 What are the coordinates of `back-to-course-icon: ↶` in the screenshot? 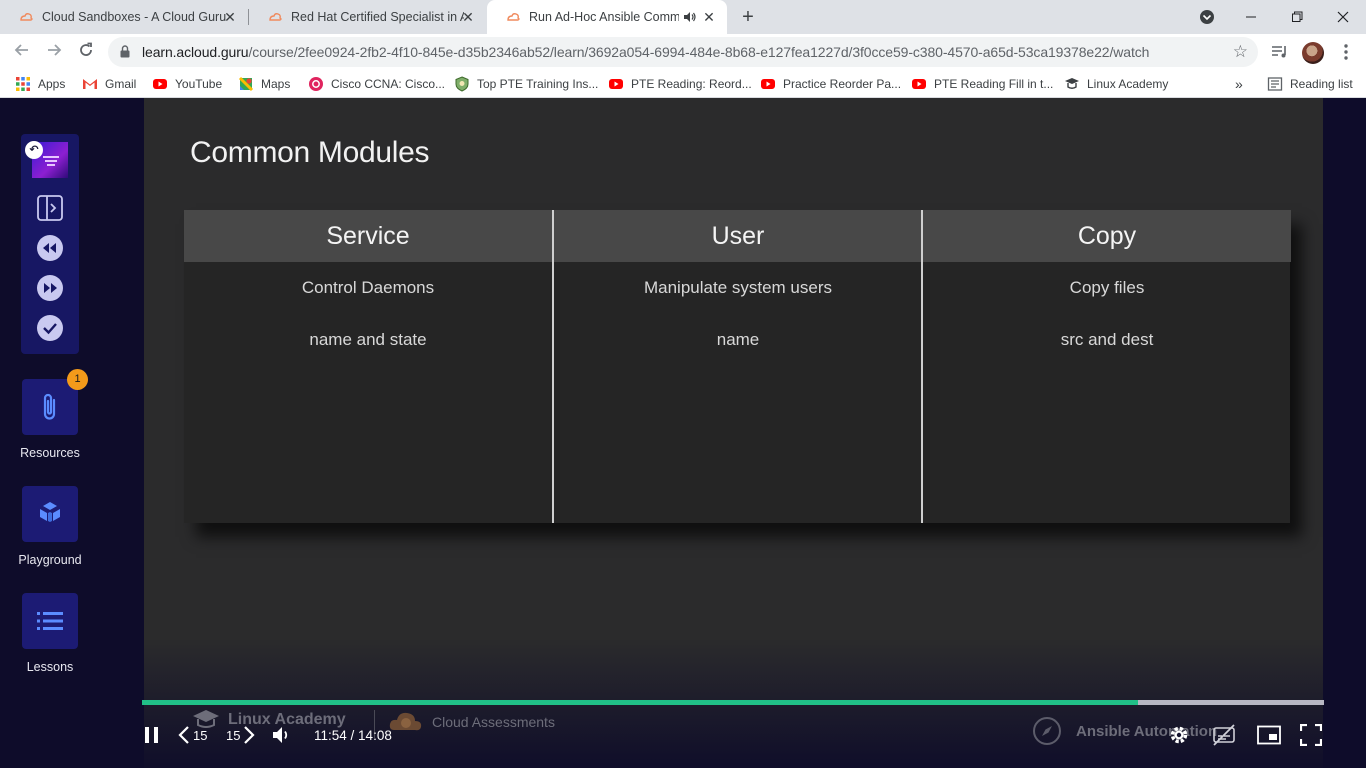 It's located at (34, 150).